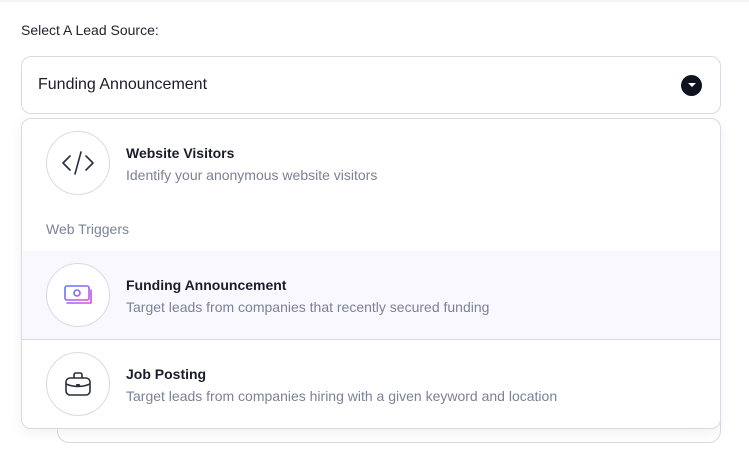 The width and height of the screenshot is (749, 454). Describe the element at coordinates (90, 30) in the screenshot. I see `lead-source-label: Select A Lead Source:` at that location.